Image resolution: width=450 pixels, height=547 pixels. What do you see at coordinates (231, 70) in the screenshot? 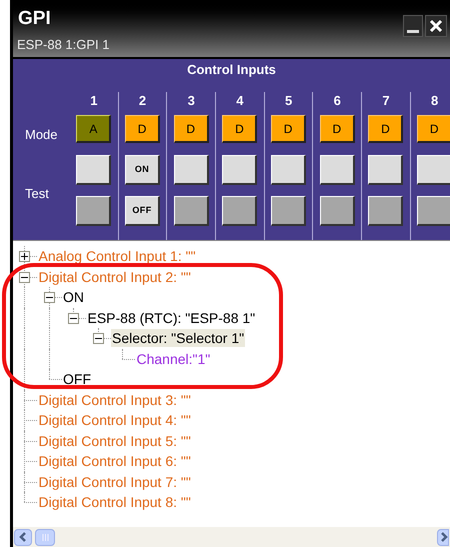
I see `panel-title: Control Inputs` at bounding box center [231, 70].